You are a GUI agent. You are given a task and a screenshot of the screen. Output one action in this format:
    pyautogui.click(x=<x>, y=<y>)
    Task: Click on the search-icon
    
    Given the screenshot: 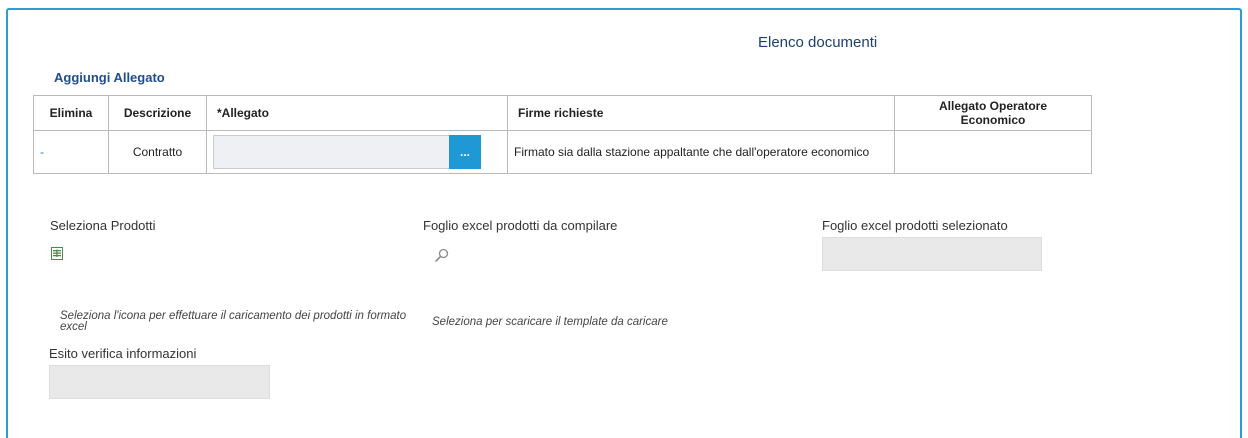 What is the action you would take?
    pyautogui.click(x=442, y=255)
    